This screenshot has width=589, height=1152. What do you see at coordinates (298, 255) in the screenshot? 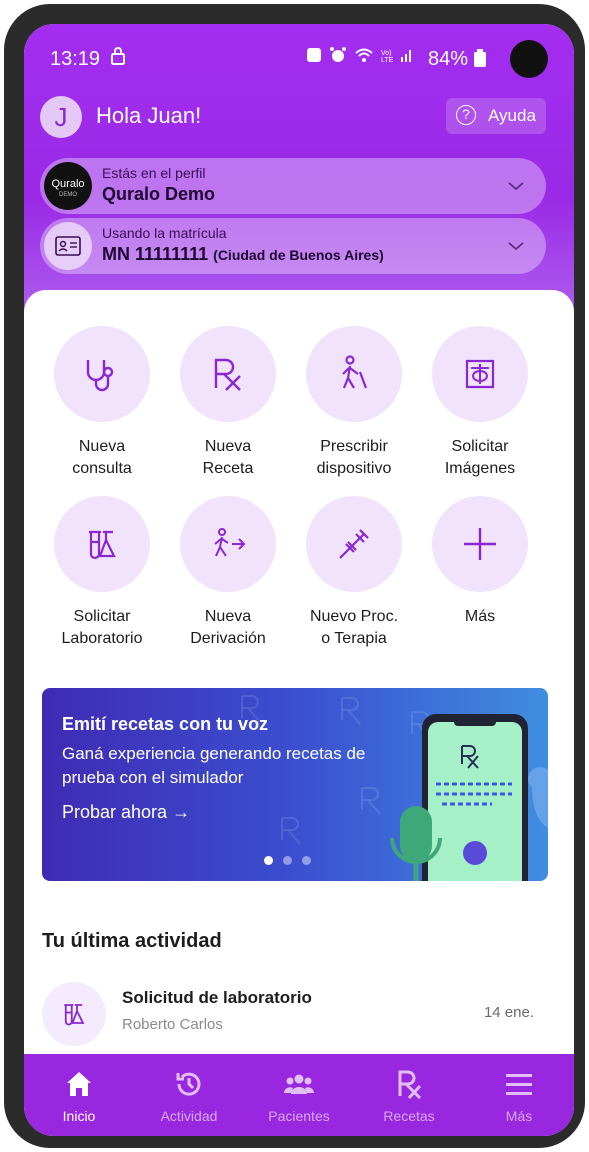
I see `license-jurisdiction: (Ciudad de Buenos Aires)` at bounding box center [298, 255].